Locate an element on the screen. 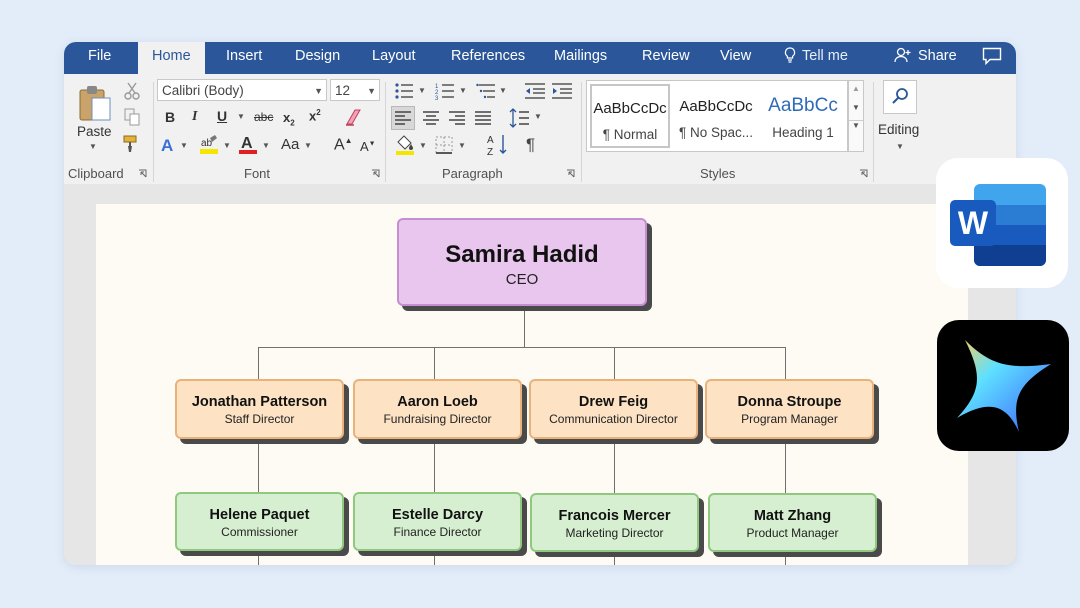 Image resolution: width=1080 pixels, height=608 pixels. borders-icon is located at coordinates (444, 145).